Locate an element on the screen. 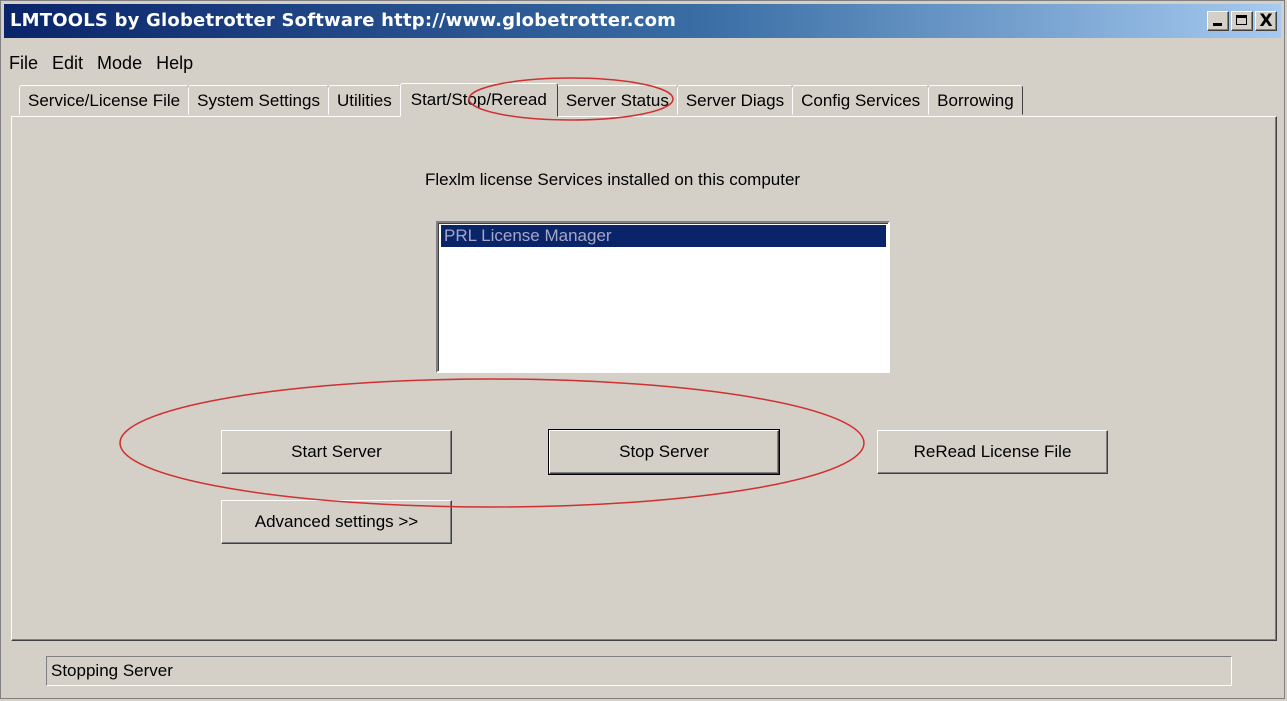 This screenshot has width=1287, height=701. maximize-icon is located at coordinates (1242, 21).